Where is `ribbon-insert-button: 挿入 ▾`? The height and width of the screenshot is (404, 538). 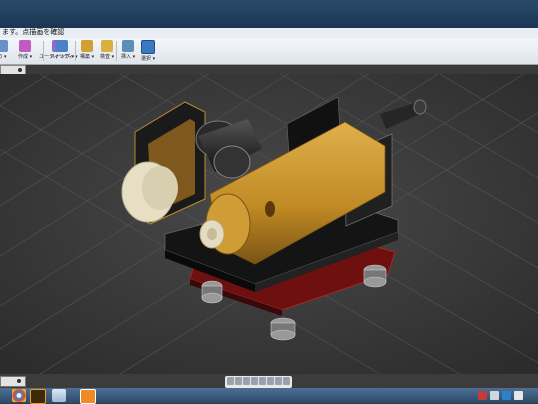 ribbon-insert-button: 挿入 ▾ is located at coordinates (128, 51).